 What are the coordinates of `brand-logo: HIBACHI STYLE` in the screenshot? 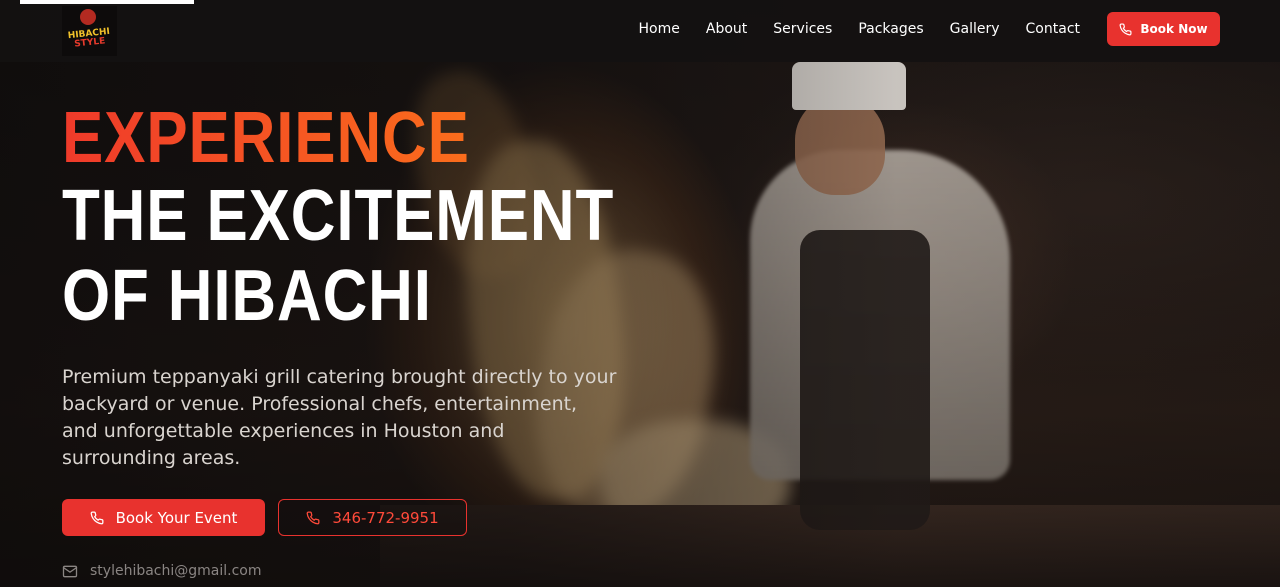 It's located at (89, 31).